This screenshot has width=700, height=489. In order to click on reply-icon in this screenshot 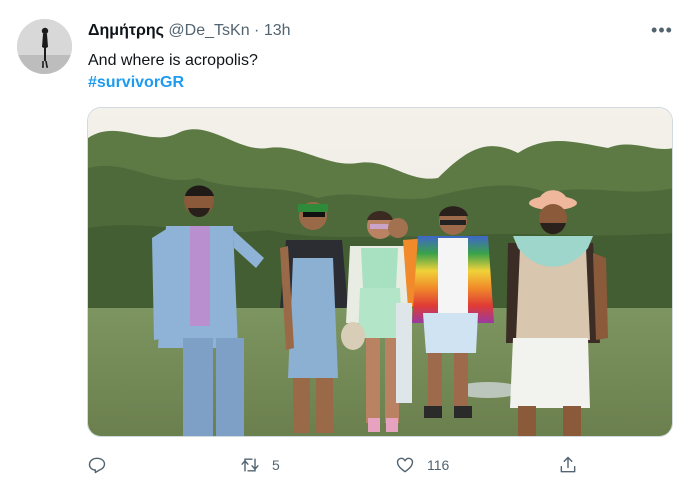, I will do `click(97, 465)`.